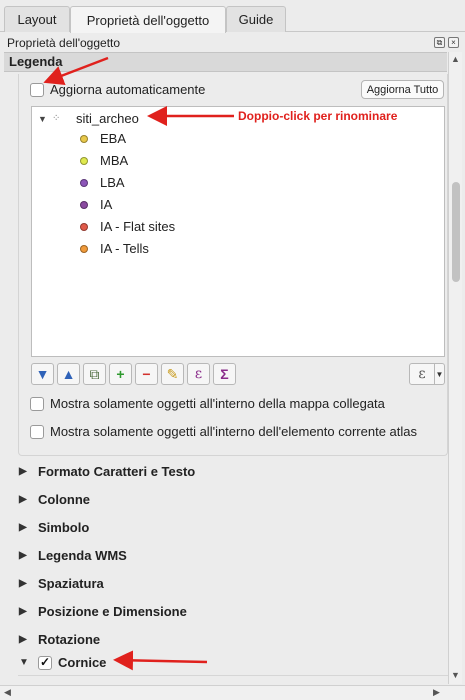 Image resolution: width=465 pixels, height=700 pixels. Describe the element at coordinates (113, 138) in the screenshot. I see `tree-item-label: EBA` at that location.